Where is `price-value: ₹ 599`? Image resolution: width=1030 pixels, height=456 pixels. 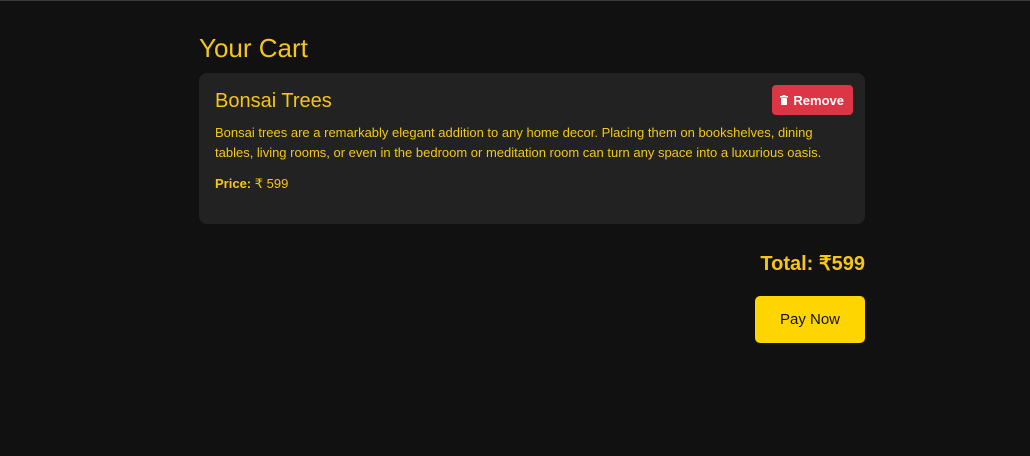 price-value: ₹ 599 is located at coordinates (271, 183).